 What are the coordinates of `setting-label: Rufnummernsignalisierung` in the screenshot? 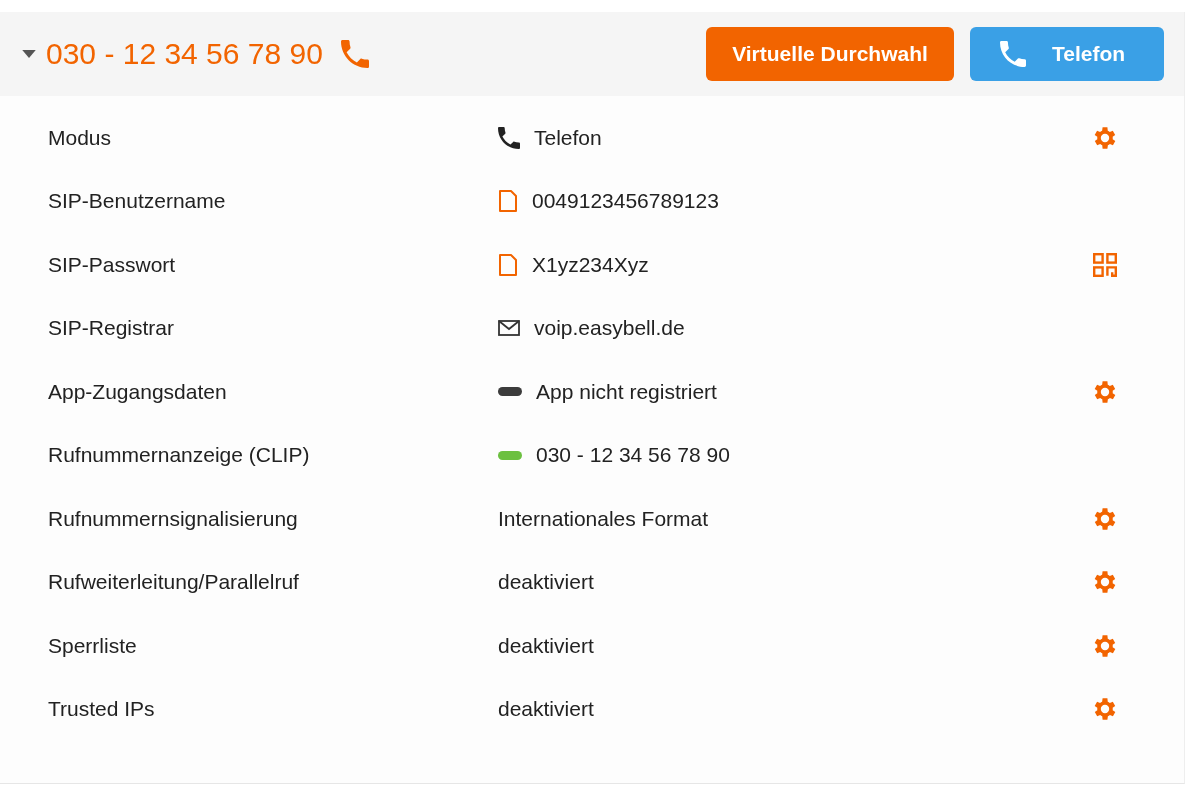 It's located at (173, 518).